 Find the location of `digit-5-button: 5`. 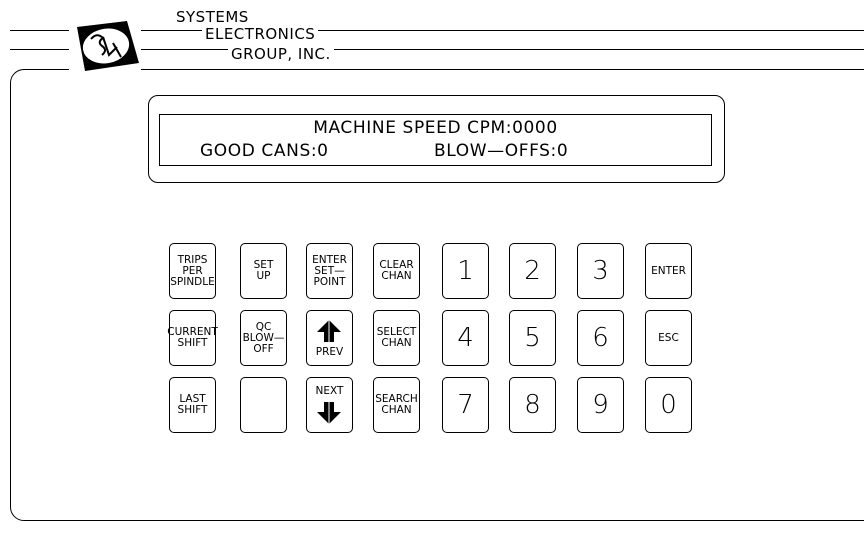

digit-5-button: 5 is located at coordinates (532, 338).